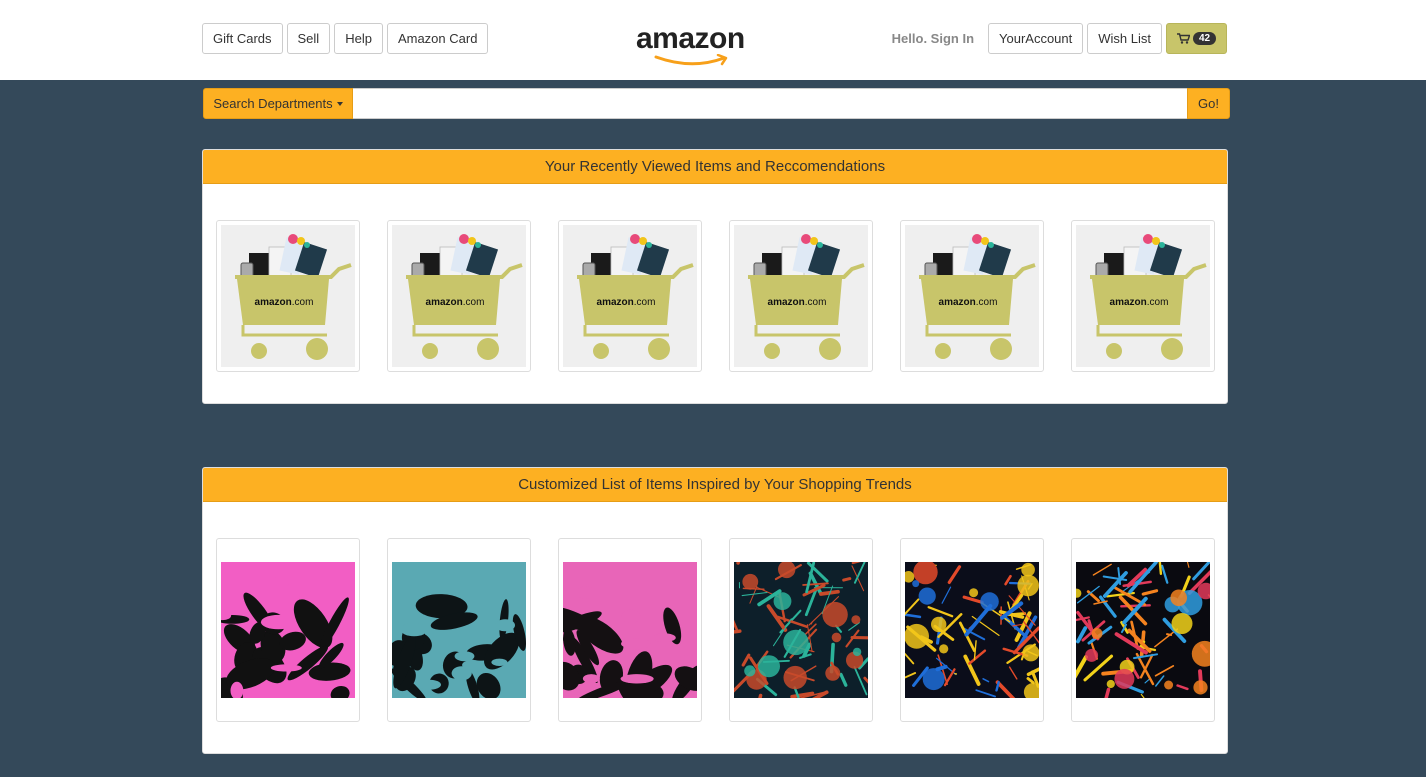 The height and width of the screenshot is (777, 1426). Describe the element at coordinates (1036, 38) in the screenshot. I see `your-account-button: YourAccount` at that location.